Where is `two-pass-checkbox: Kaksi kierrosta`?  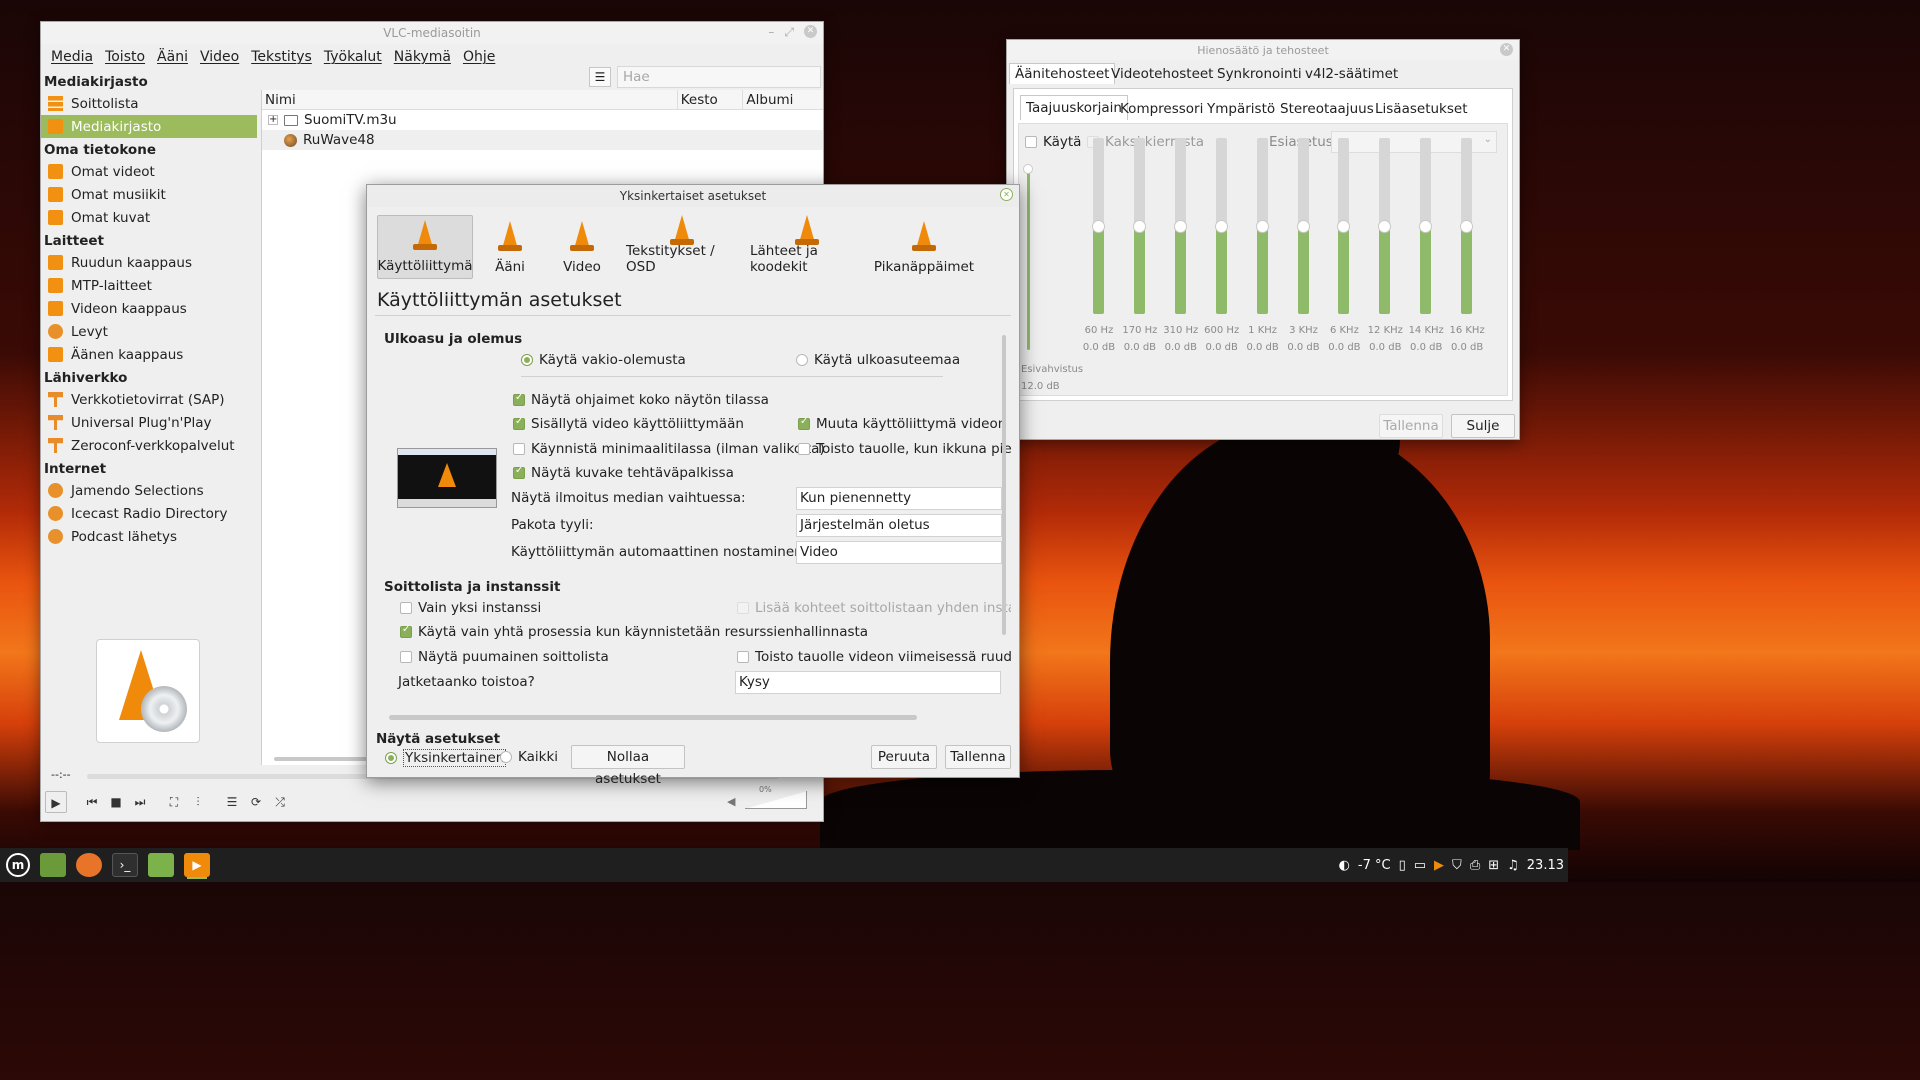 two-pass-checkbox: Kaksi kierrosta is located at coordinates (1145, 142).